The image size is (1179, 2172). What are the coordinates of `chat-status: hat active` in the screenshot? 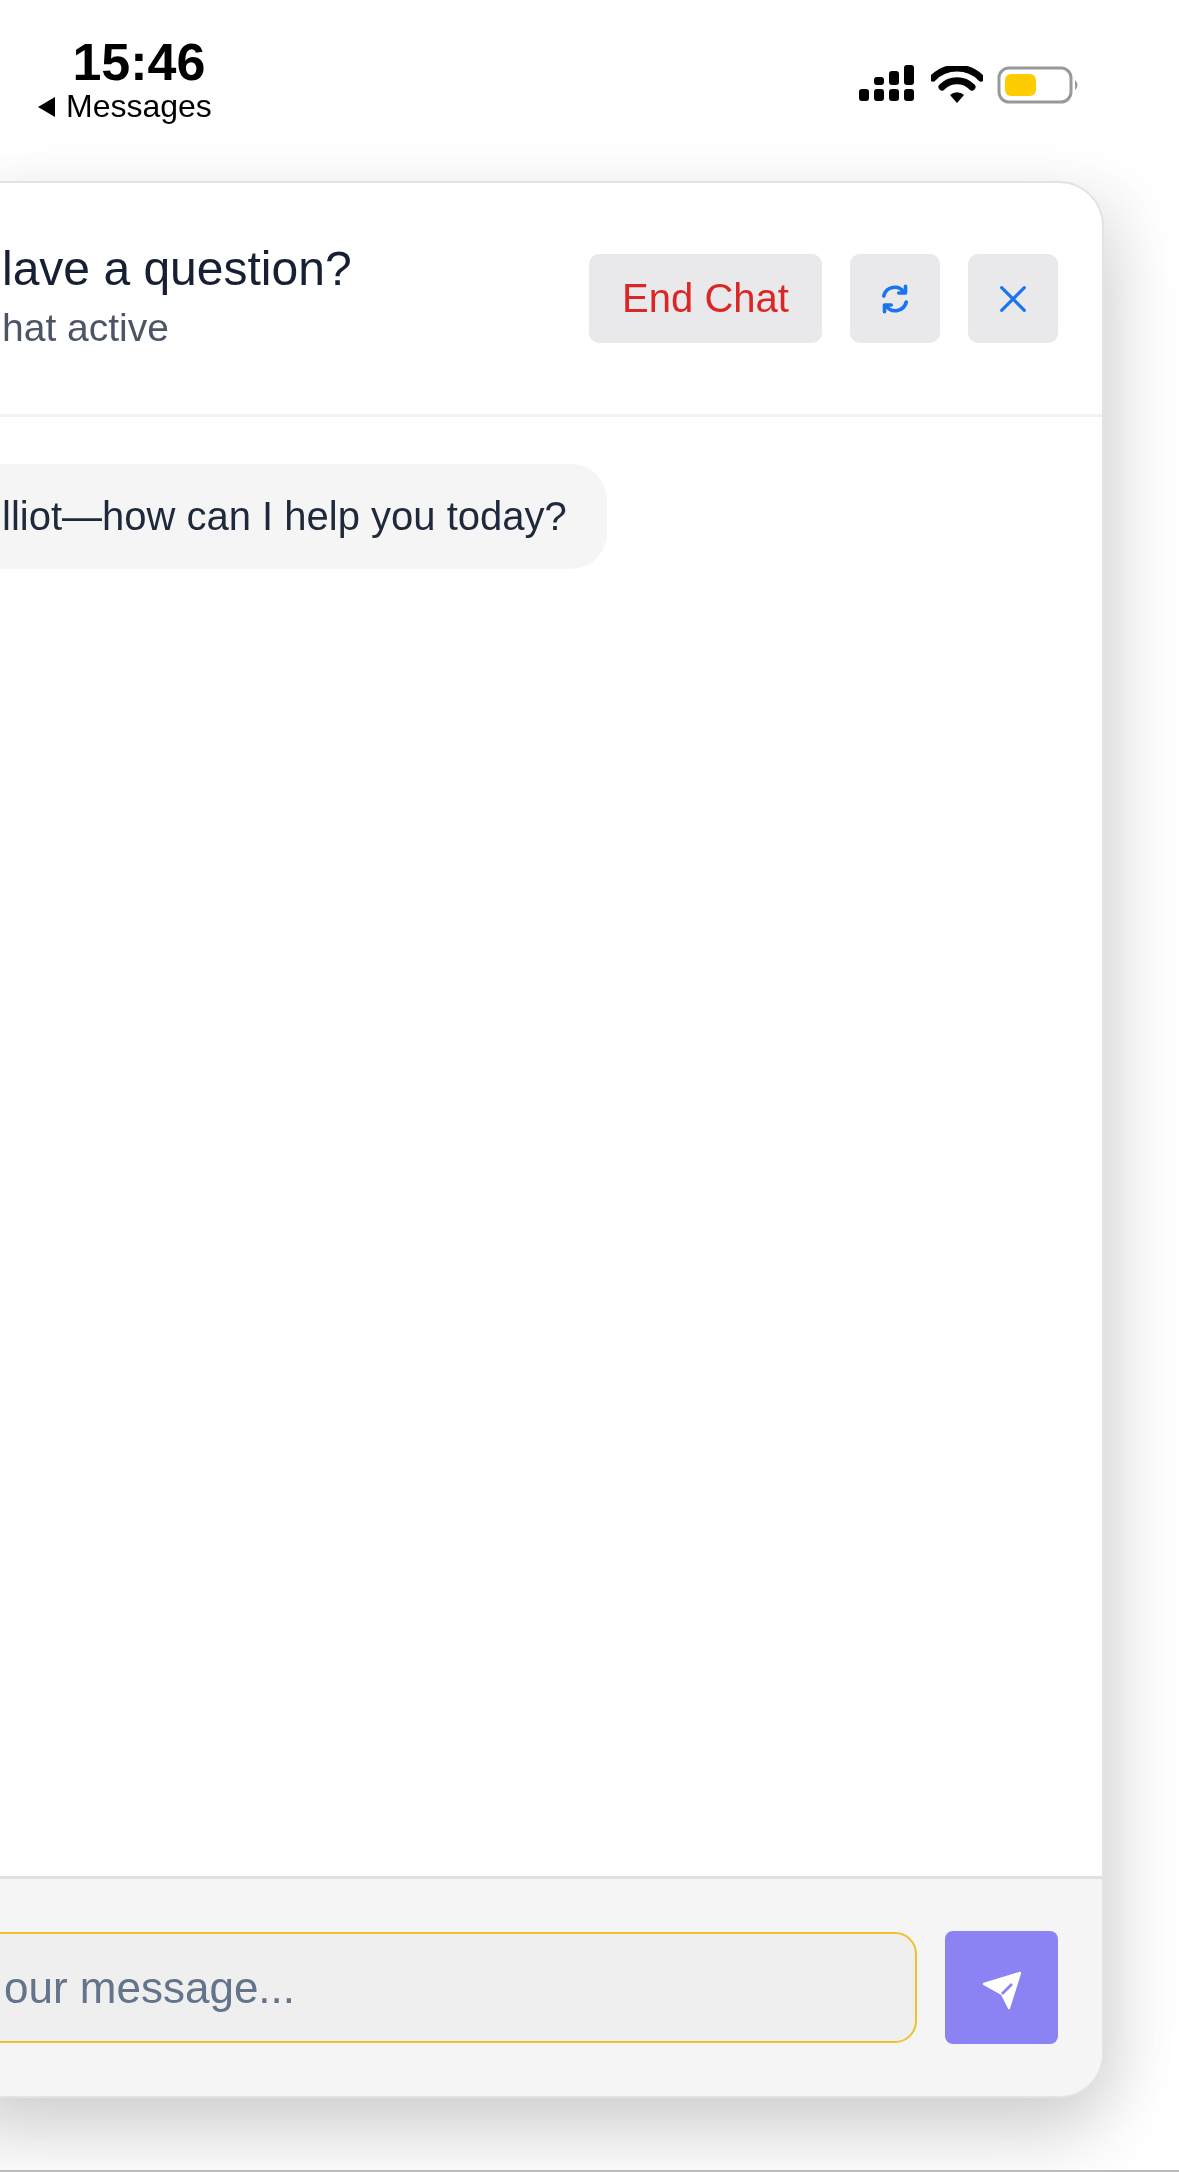 It's located at (86, 328).